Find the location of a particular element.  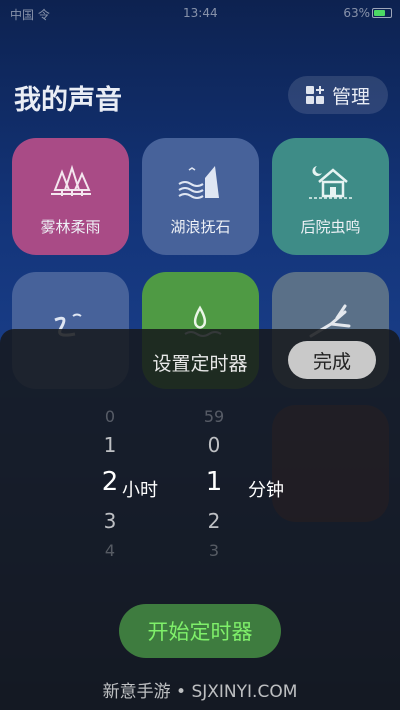

status-bar: 中国 令 13:44 63% is located at coordinates (200, 13).